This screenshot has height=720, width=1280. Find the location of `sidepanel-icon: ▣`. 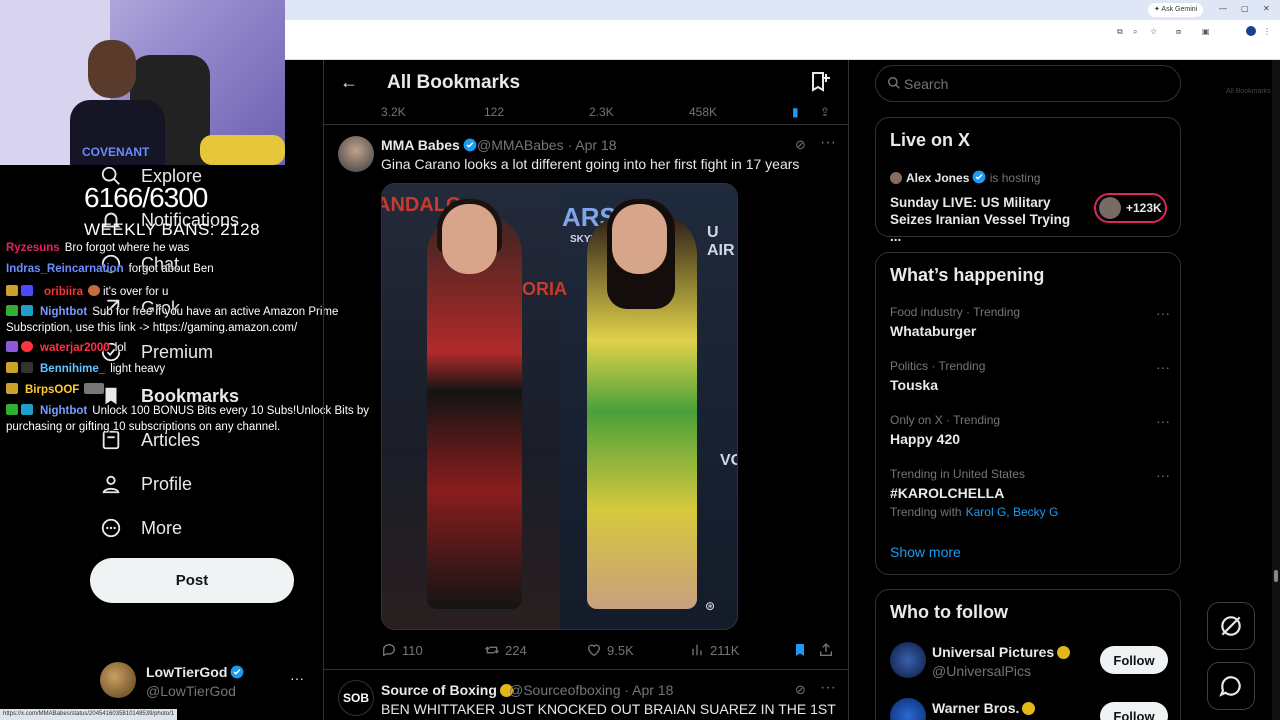

sidepanel-icon: ▣ is located at coordinates (1206, 31).